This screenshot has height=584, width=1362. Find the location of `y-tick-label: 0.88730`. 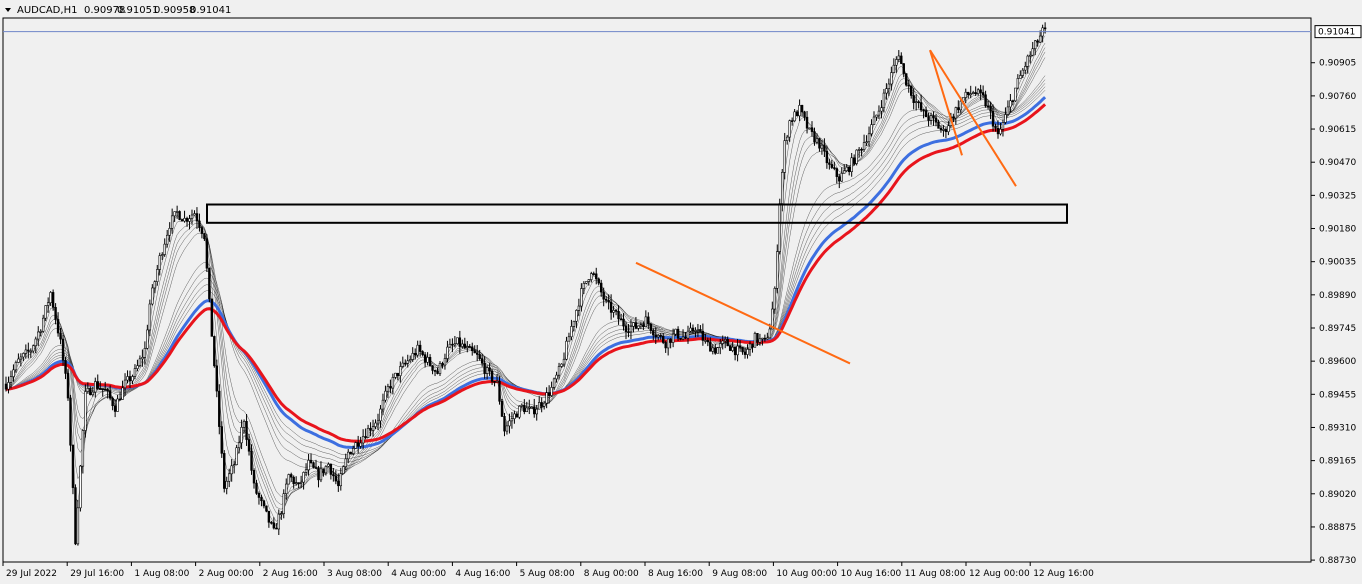

y-tick-label: 0.88730 is located at coordinates (1337, 561).